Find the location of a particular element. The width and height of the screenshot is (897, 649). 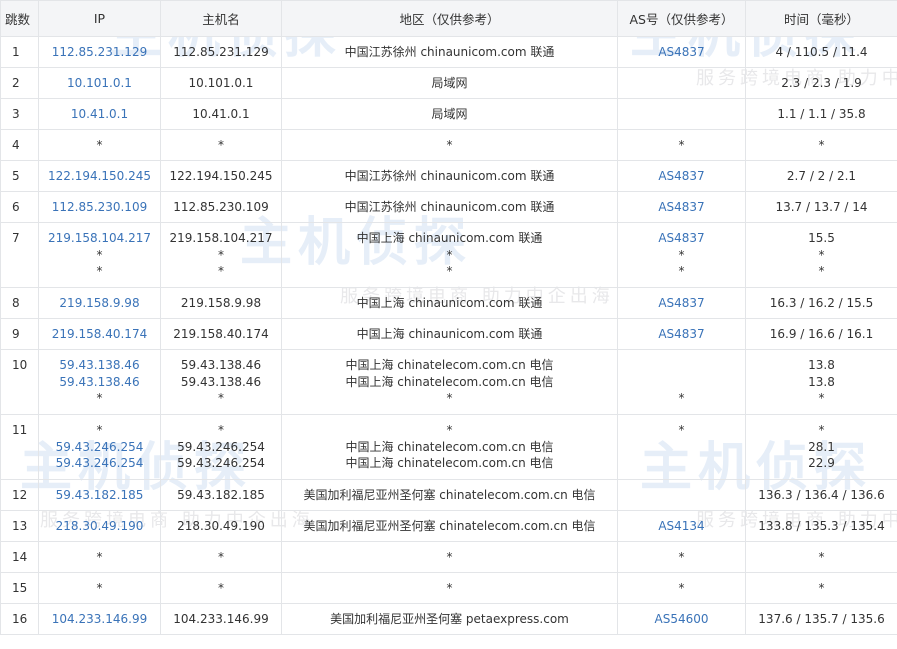

host-value: 219.158.9.98 is located at coordinates (221, 303).